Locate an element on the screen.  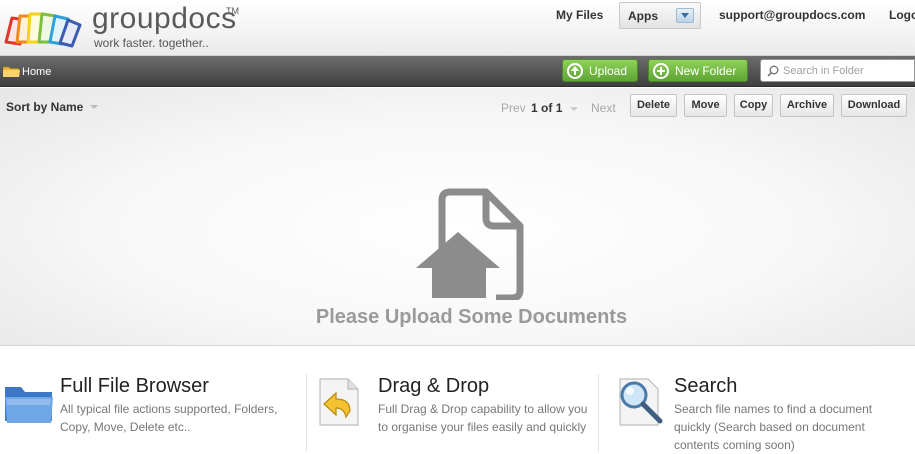
nav-apps-button: Apps is located at coordinates (660, 15).